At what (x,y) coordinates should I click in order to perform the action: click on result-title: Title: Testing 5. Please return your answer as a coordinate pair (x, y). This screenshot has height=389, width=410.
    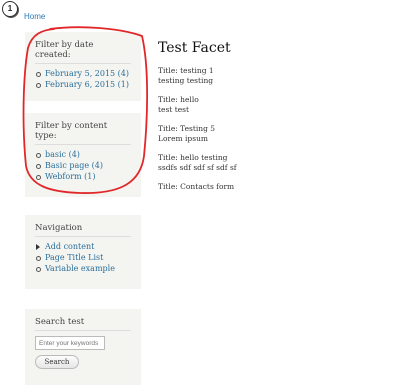
    Looking at the image, I should click on (187, 128).